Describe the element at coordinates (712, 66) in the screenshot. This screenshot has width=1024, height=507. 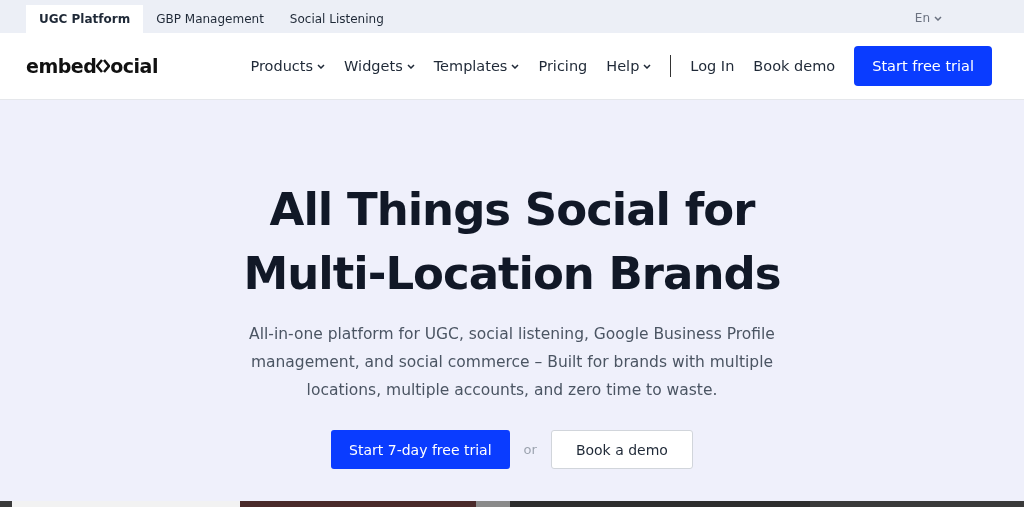
I see `login-link: Log In` at that location.